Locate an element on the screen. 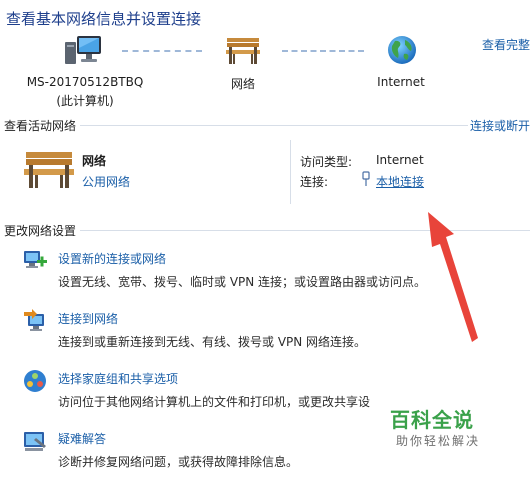 The width and height of the screenshot is (530, 480). access-type-label: 访问类型: is located at coordinates (326, 162).